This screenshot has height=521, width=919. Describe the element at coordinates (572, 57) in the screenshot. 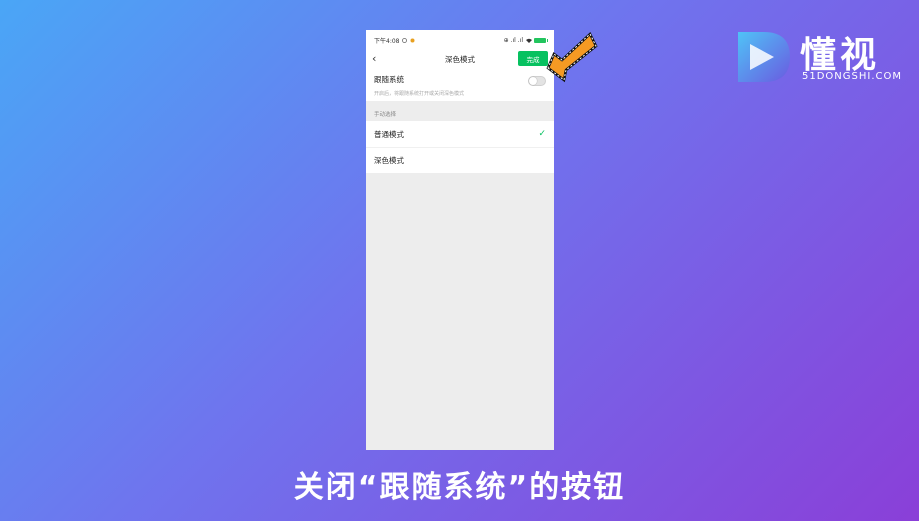

I see `pointer-arrow-icon` at that location.